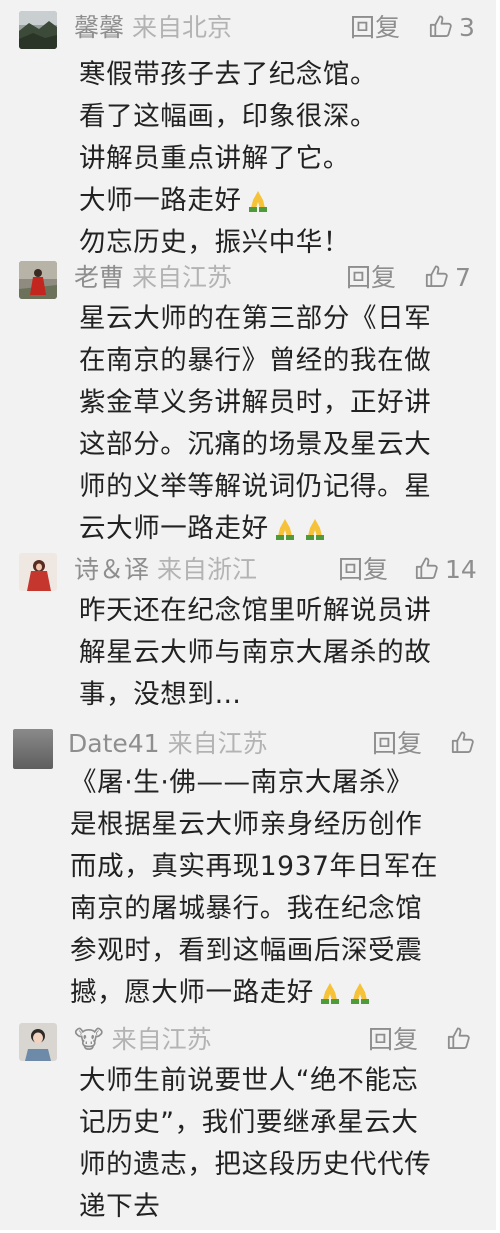 This screenshot has height=1233, width=500. I want to click on comment-header: 🐮 来自江苏, so click(143, 1040).